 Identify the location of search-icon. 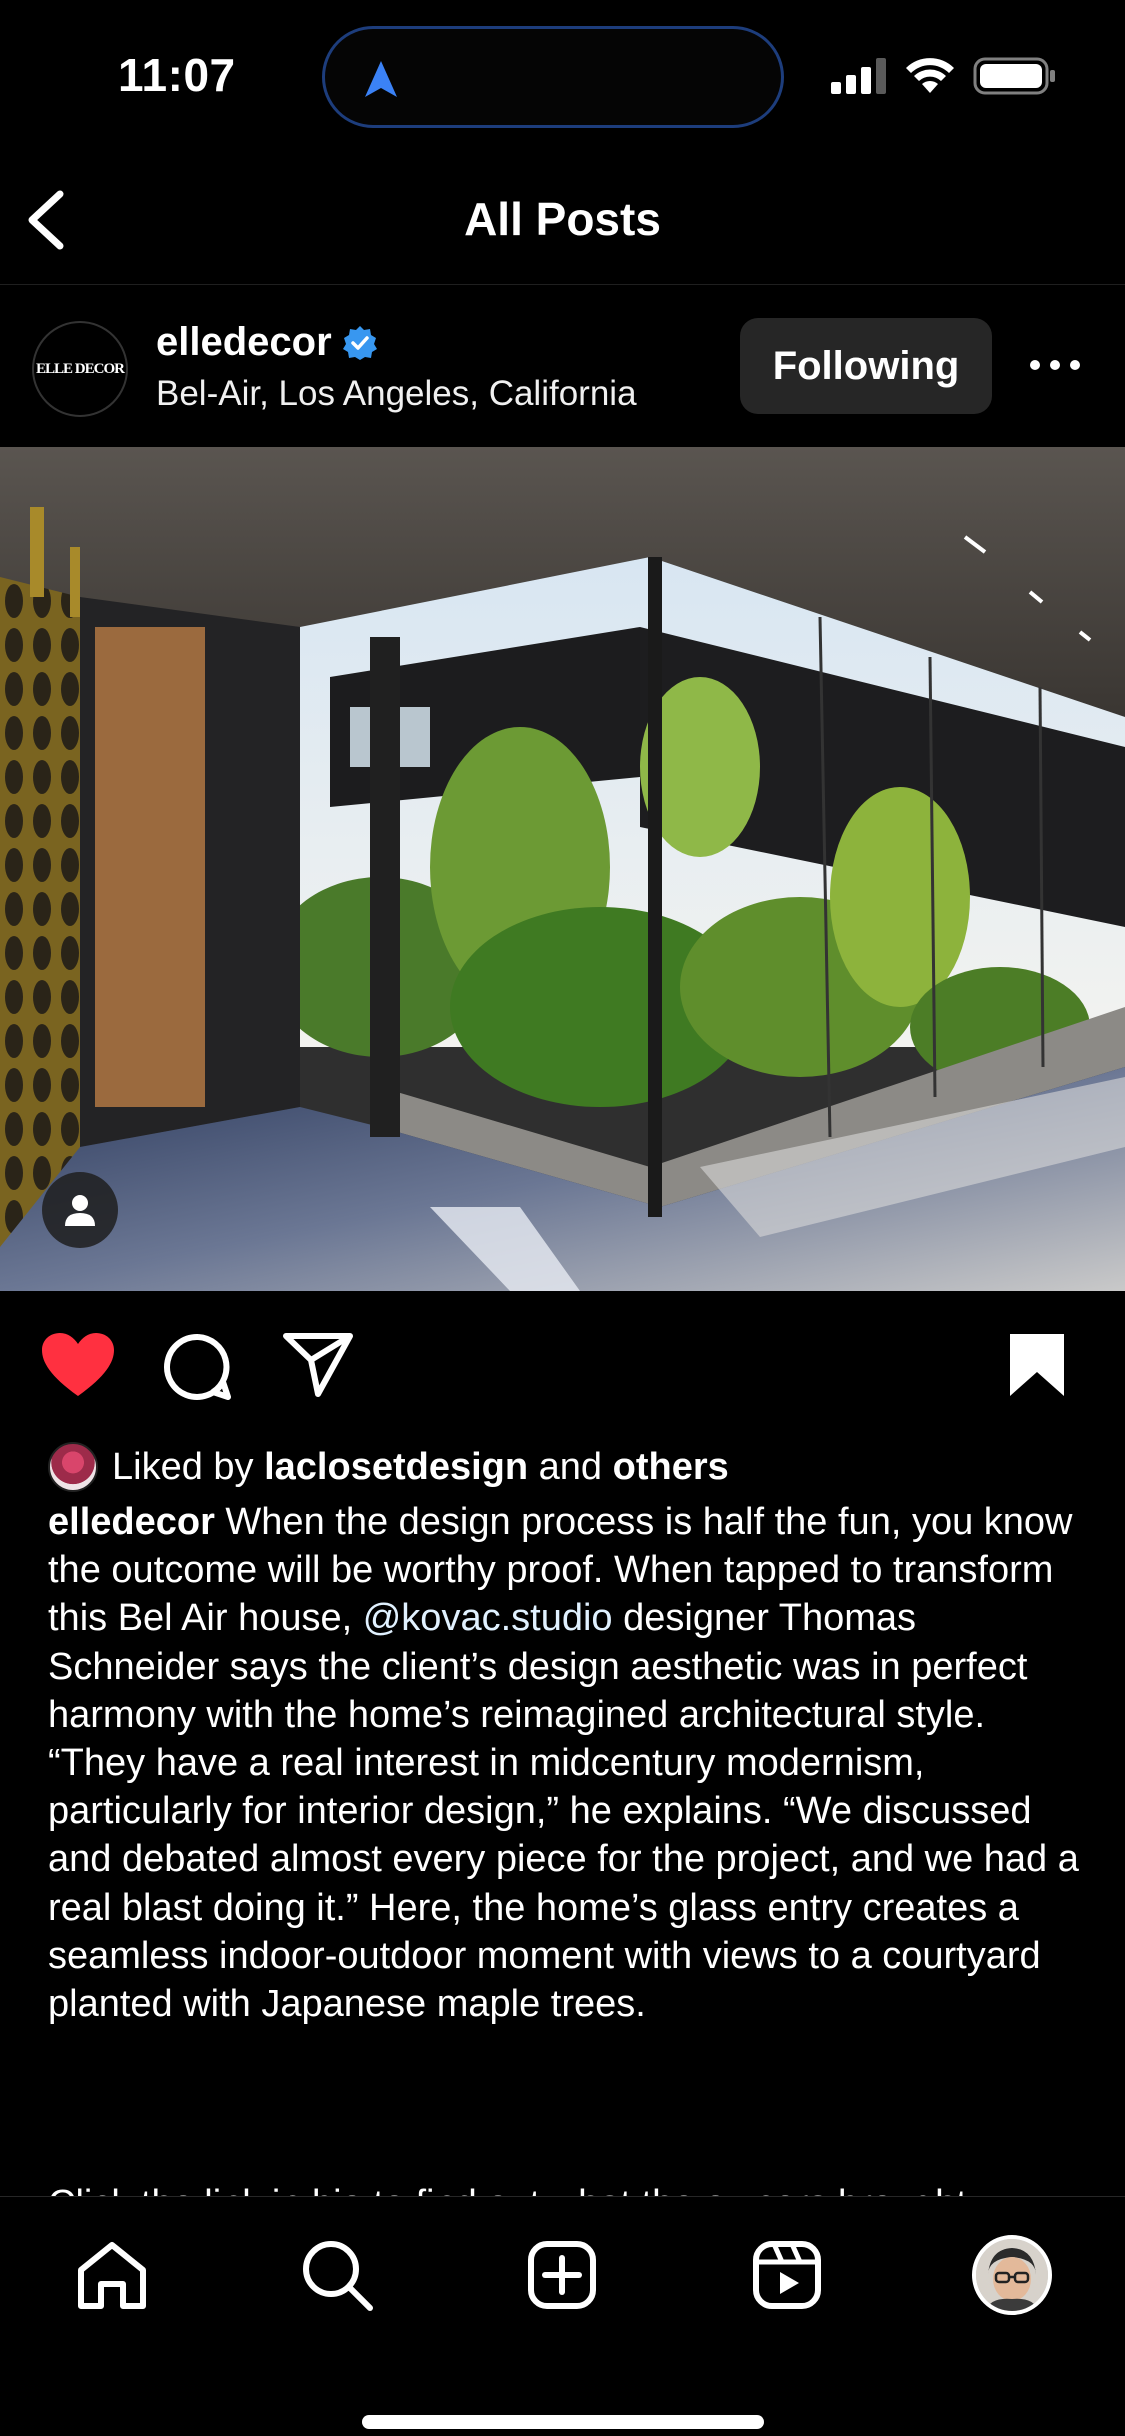
(338, 2276).